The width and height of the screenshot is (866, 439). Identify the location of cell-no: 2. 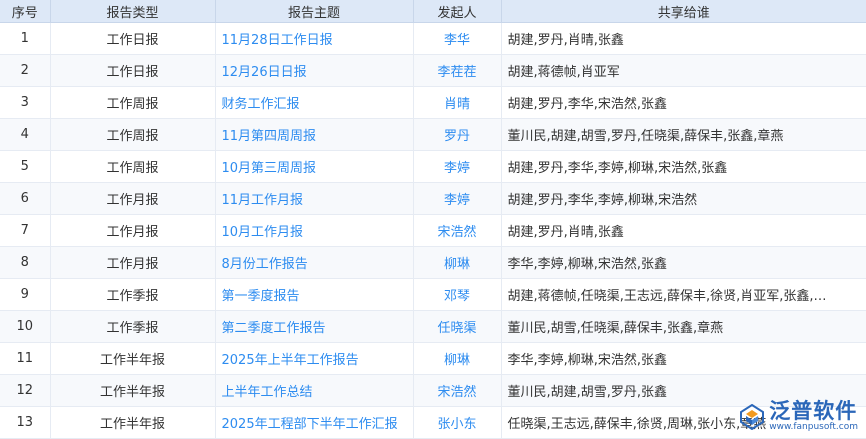
(25, 70).